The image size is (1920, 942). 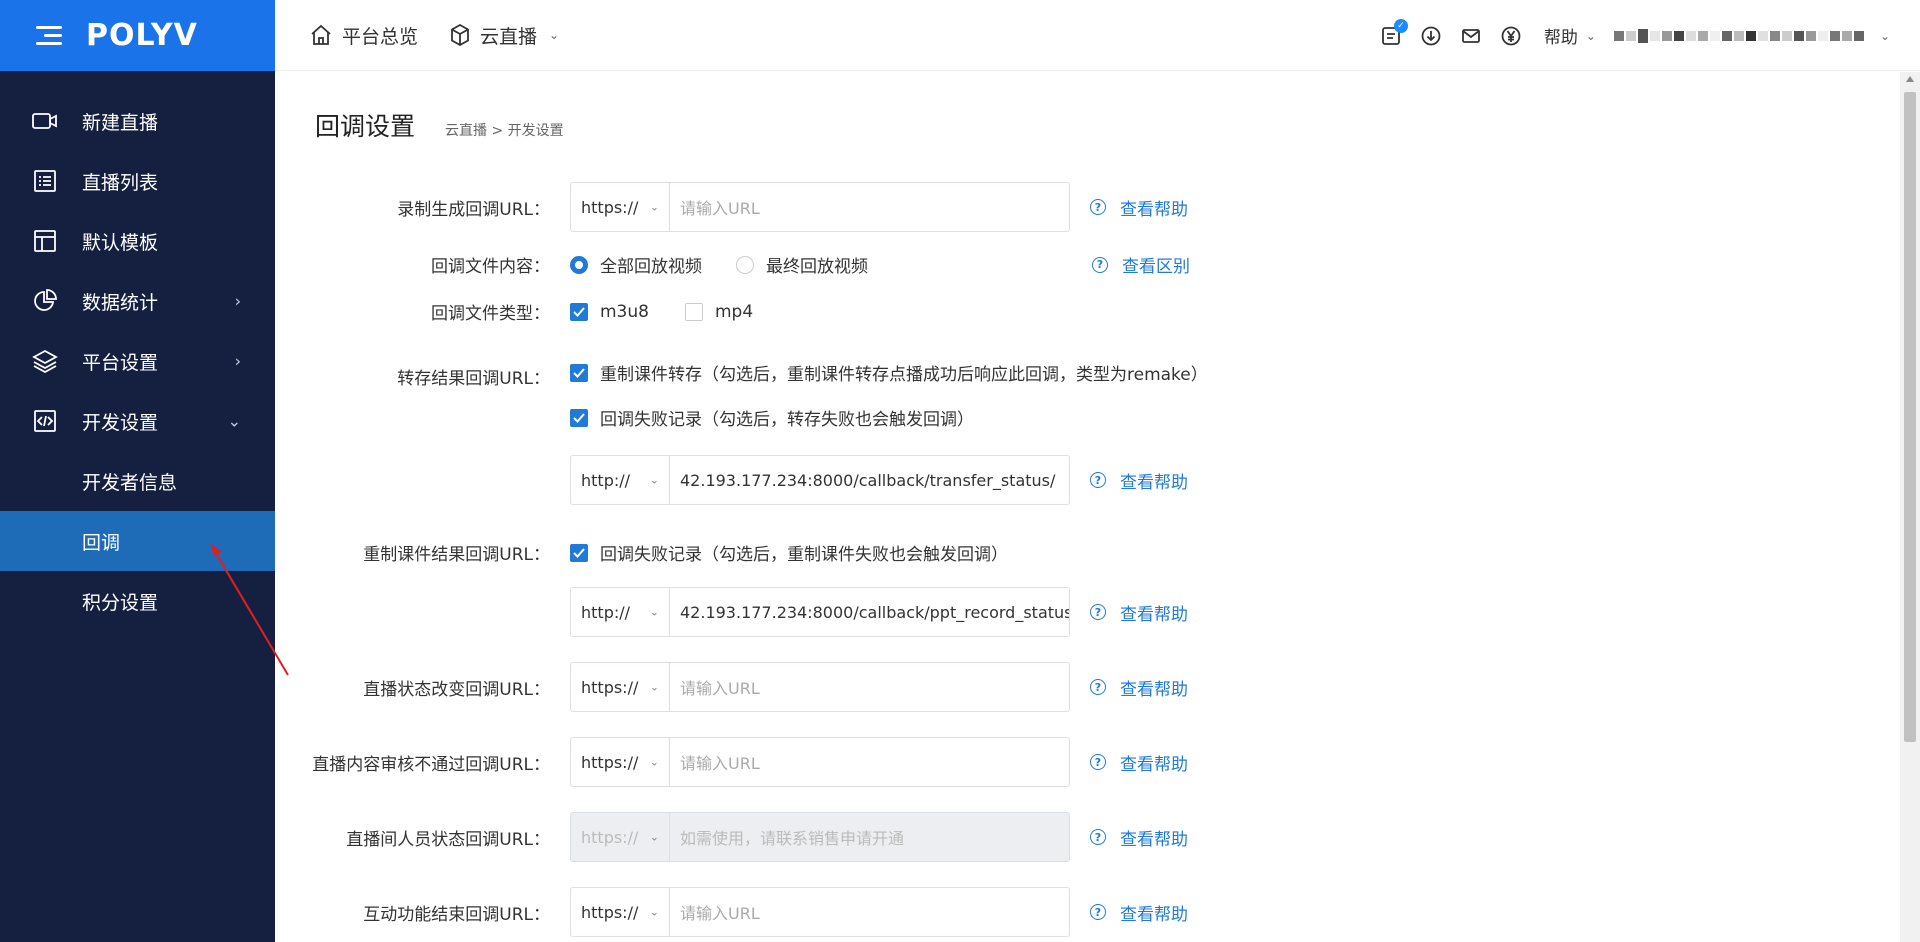 I want to click on help-label: 帮助, so click(x=1560, y=38).